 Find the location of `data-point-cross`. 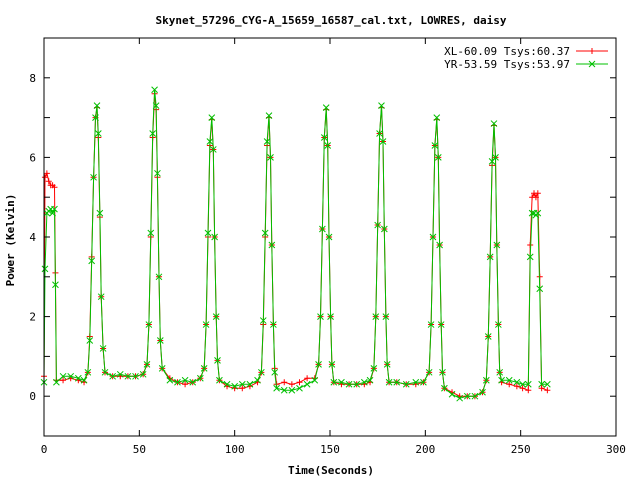

data-point-cross is located at coordinates (307, 384).